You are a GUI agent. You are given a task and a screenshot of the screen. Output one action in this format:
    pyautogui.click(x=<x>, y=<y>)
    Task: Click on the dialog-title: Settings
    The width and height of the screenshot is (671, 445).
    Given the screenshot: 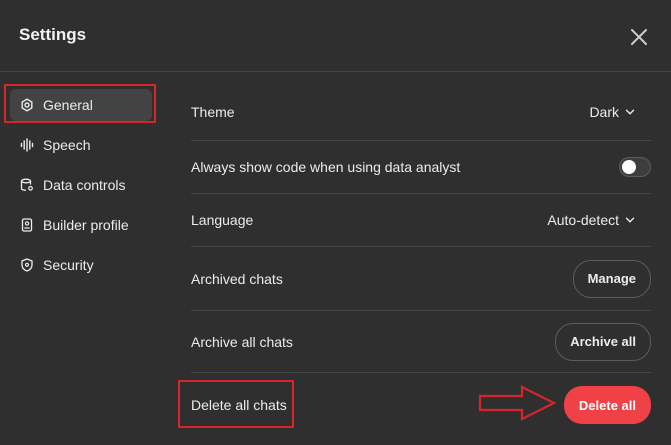 What is the action you would take?
    pyautogui.click(x=53, y=34)
    